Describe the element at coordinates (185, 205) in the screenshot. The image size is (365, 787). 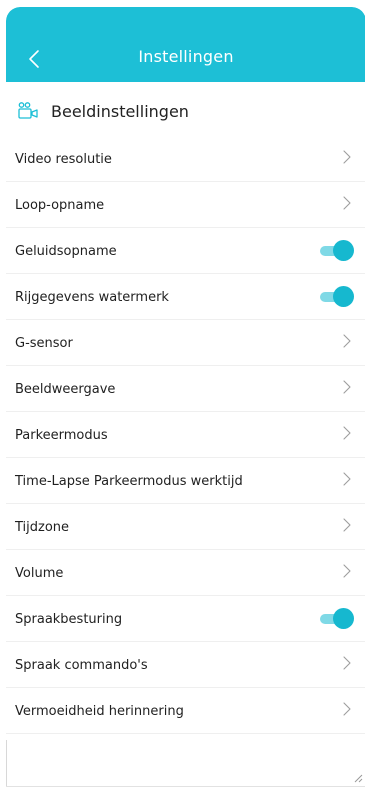
I see `settings-row: Loop-opname` at that location.